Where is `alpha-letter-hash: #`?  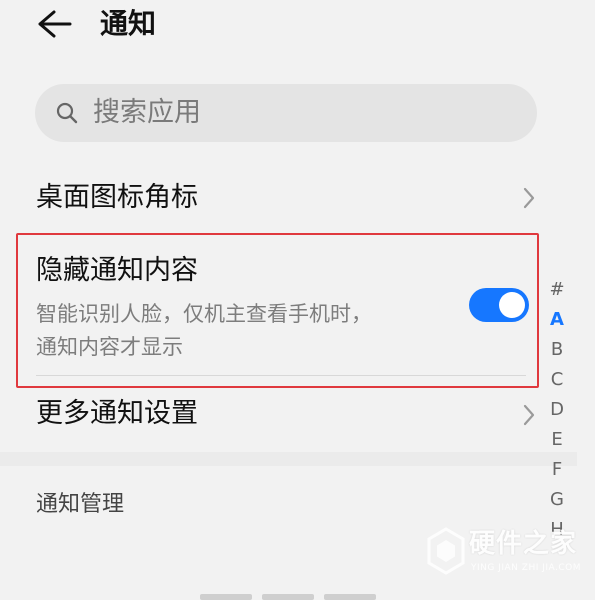 alpha-letter-hash: # is located at coordinates (557, 290).